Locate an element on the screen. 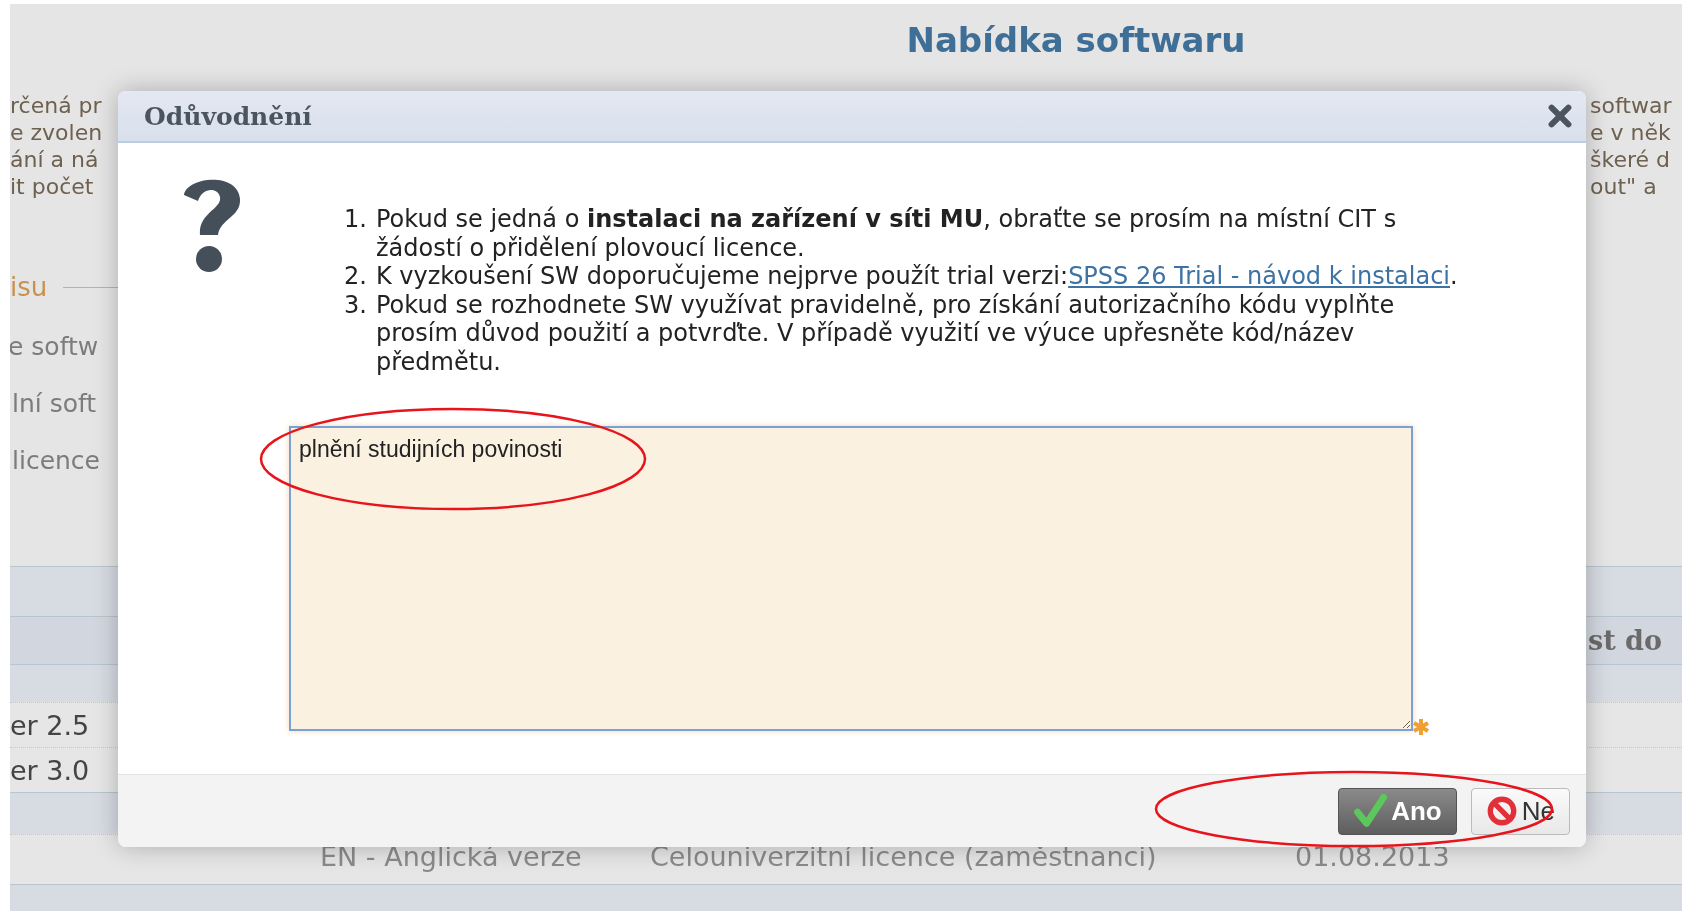 This screenshot has width=1682, height=911. text-fragment: e softw is located at coordinates (55, 346).